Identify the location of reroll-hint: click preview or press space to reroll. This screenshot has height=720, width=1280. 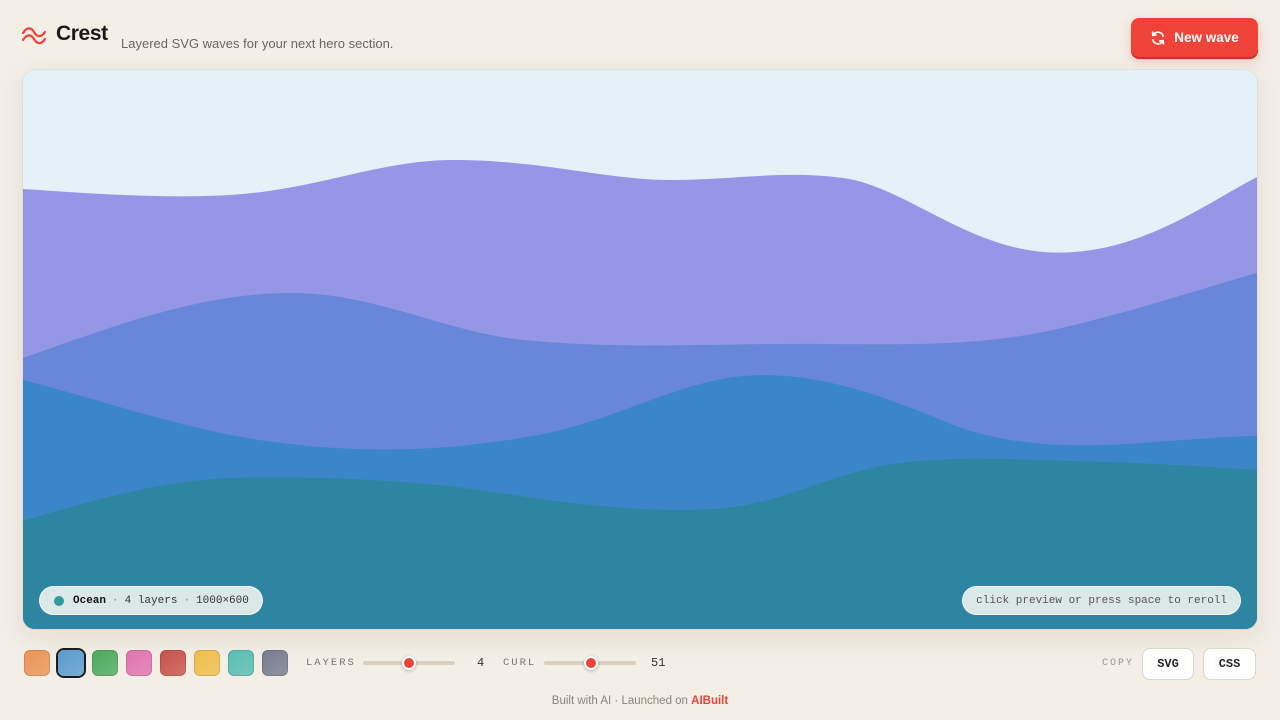
(1101, 600).